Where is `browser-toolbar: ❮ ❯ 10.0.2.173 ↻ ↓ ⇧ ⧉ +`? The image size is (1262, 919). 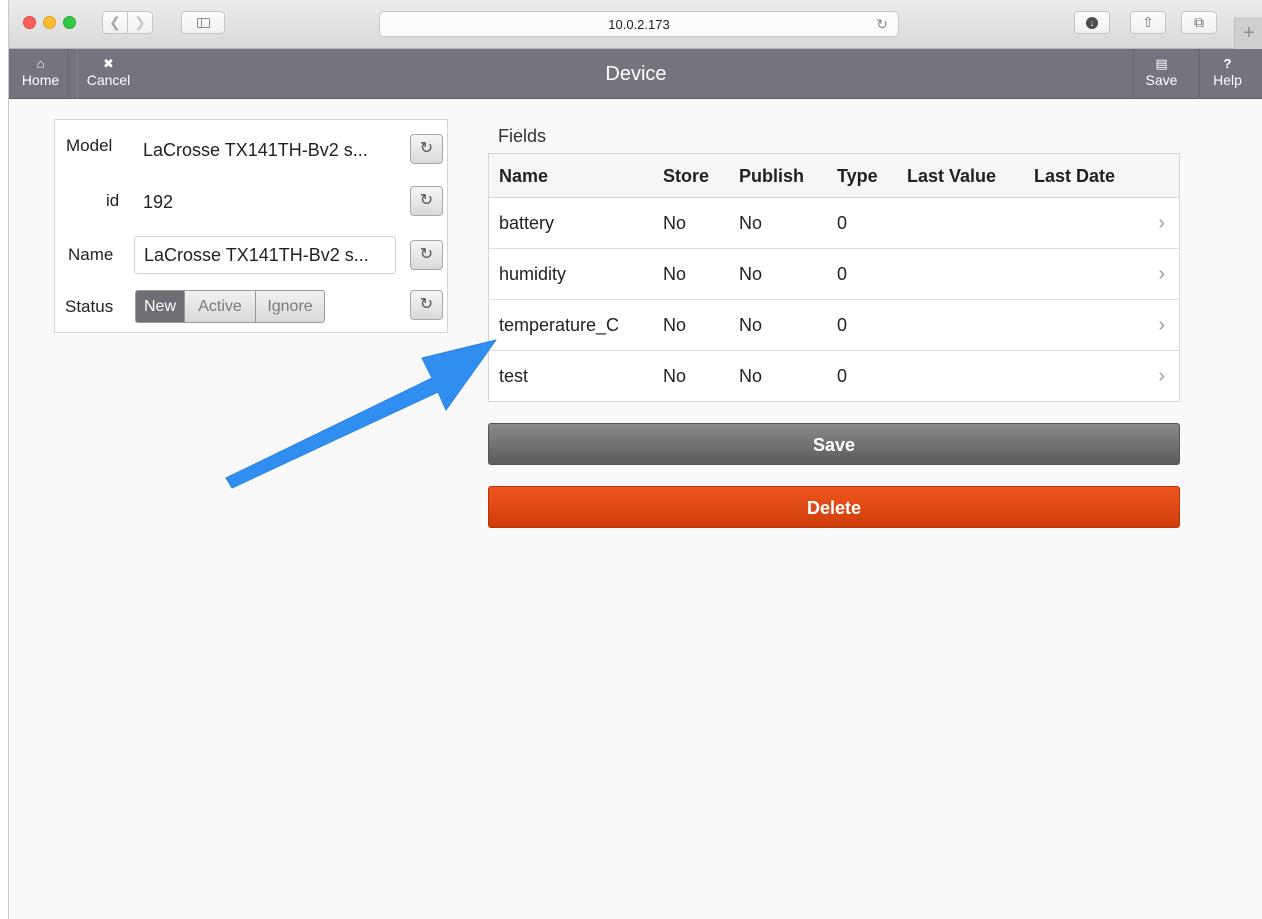
browser-toolbar: ❮ ❯ 10.0.2.173 ↻ ↓ ⇧ ⧉ + is located at coordinates (635, 24).